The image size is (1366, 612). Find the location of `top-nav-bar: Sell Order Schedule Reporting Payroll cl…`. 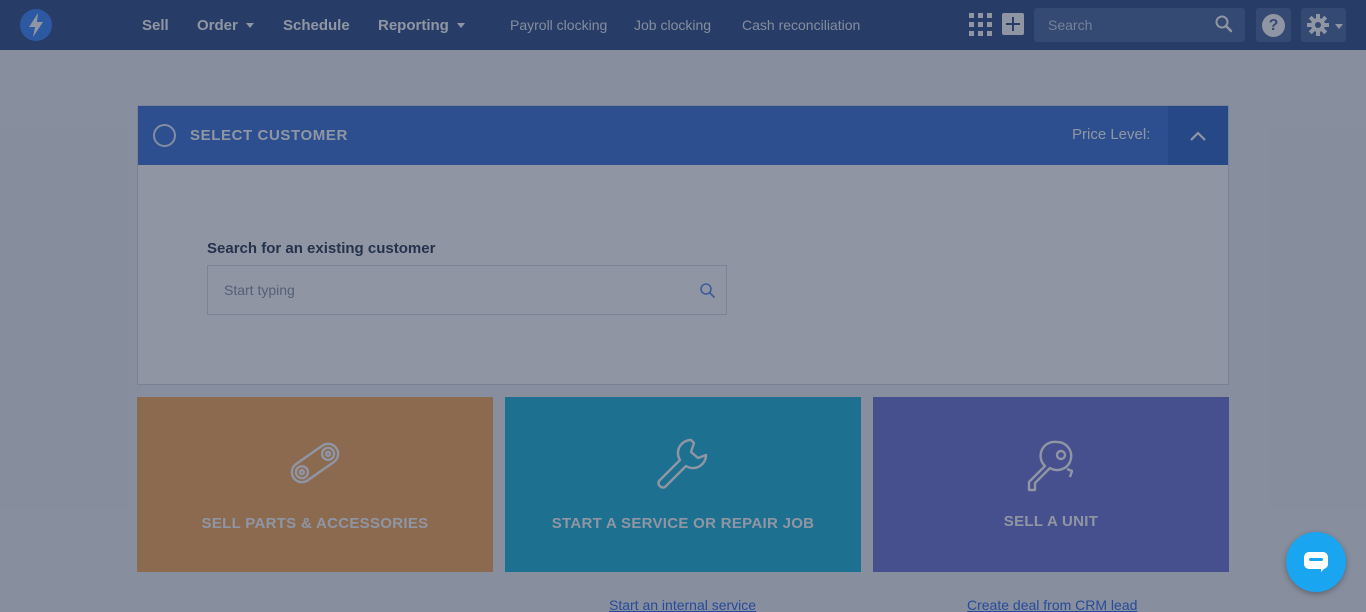

top-nav-bar: Sell Order Schedule Reporting Payroll cl… is located at coordinates (683, 25).